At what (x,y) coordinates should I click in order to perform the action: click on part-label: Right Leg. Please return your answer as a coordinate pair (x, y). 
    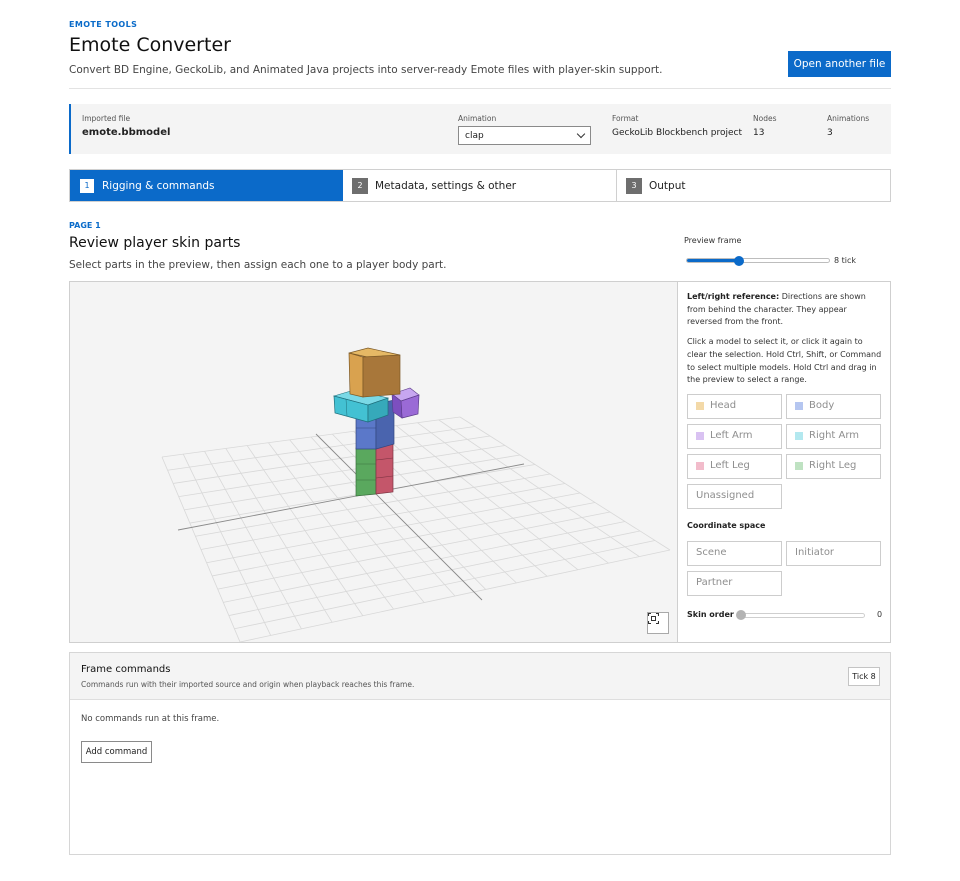
    Looking at the image, I should click on (833, 466).